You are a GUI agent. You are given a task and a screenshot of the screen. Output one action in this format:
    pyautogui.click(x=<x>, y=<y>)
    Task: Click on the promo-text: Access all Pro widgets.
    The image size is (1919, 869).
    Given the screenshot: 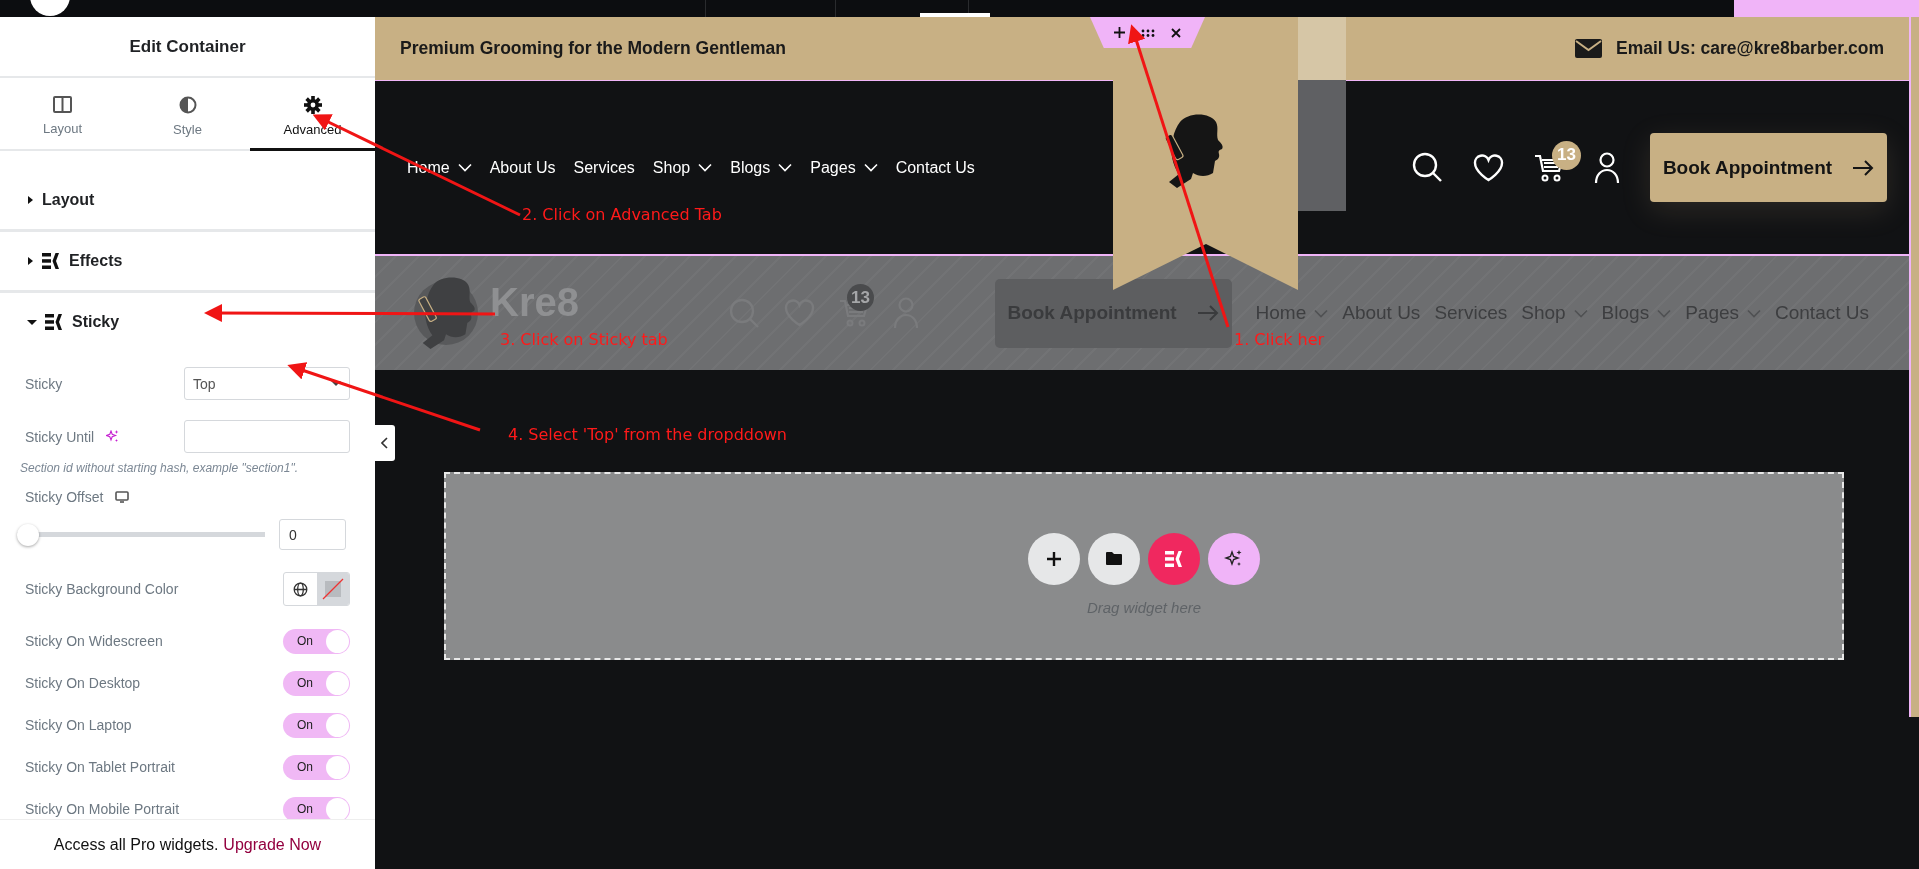 What is the action you would take?
    pyautogui.click(x=136, y=844)
    